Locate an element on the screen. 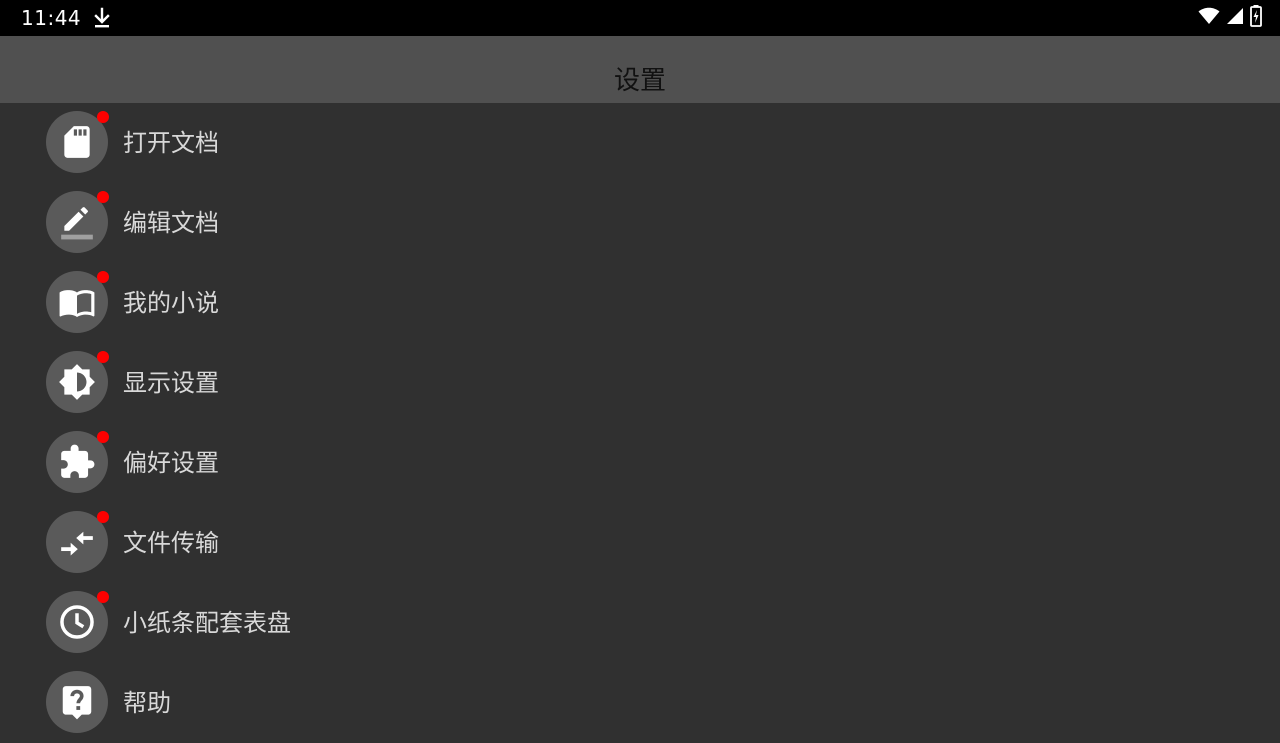  menu-item-label: 打开文档 is located at coordinates (171, 143).